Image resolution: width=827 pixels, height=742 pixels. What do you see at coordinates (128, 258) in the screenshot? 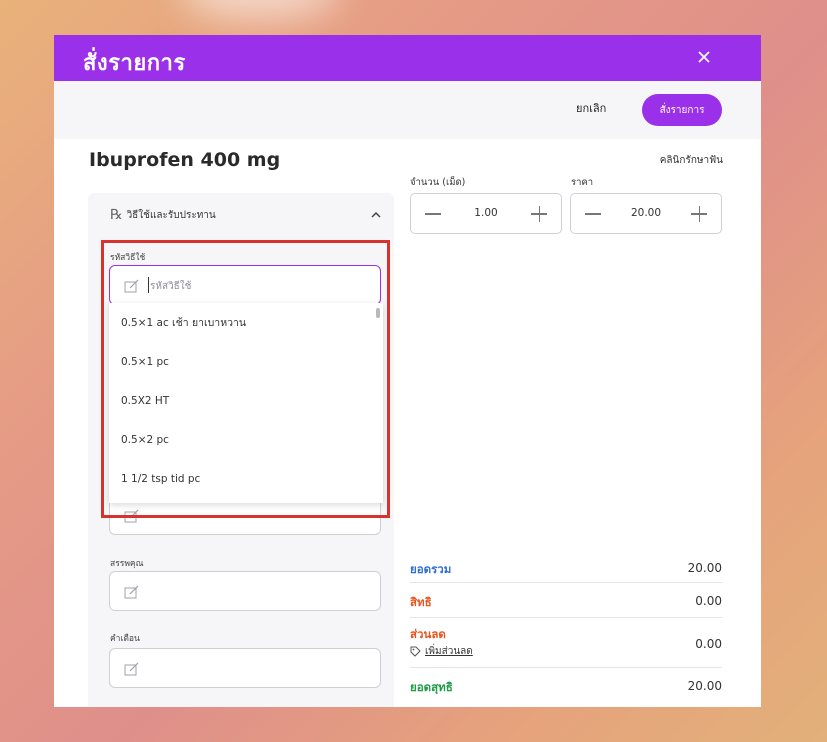
I see `usage-code-label: รหัสวิธีใช้` at bounding box center [128, 258].